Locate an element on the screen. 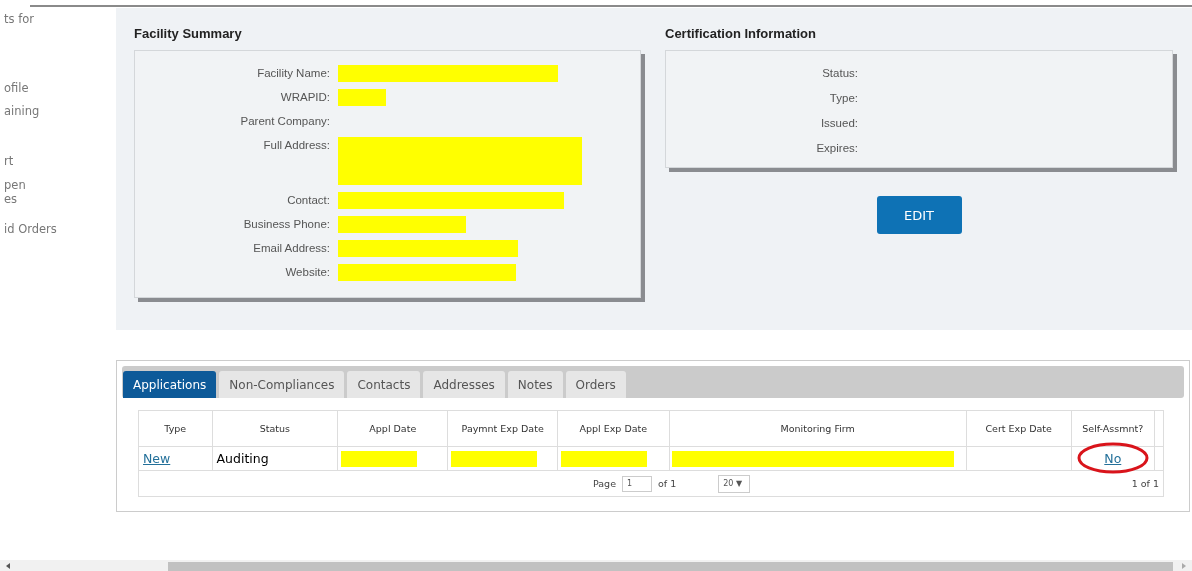 Image resolution: width=1192 pixels, height=571 pixels. sidebar-item: id Orders is located at coordinates (58, 229).